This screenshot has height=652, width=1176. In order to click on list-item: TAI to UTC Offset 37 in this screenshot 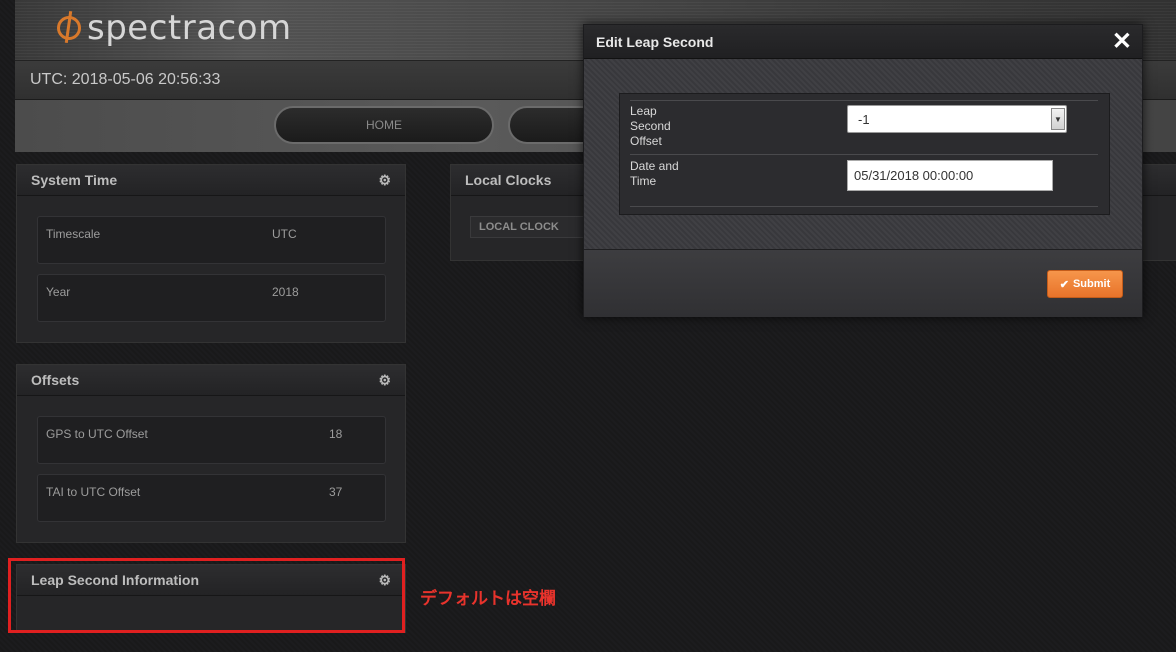, I will do `click(211, 498)`.